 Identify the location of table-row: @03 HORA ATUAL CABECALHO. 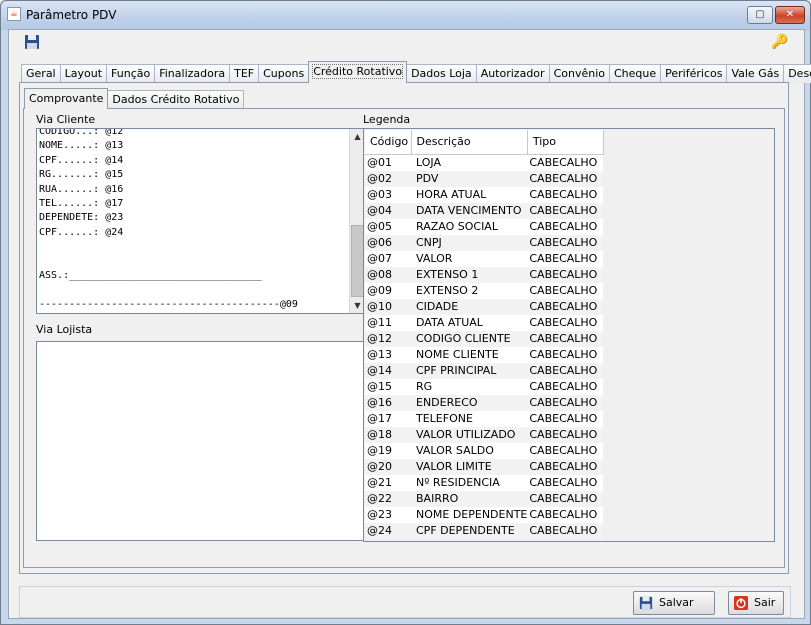
(484, 194).